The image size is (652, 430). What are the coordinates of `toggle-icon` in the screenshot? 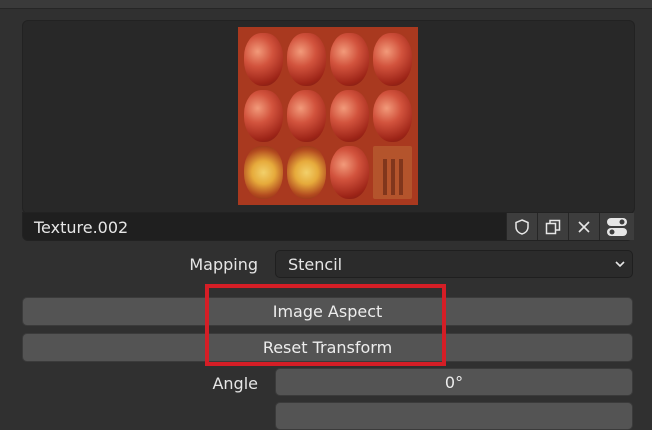 It's located at (617, 227).